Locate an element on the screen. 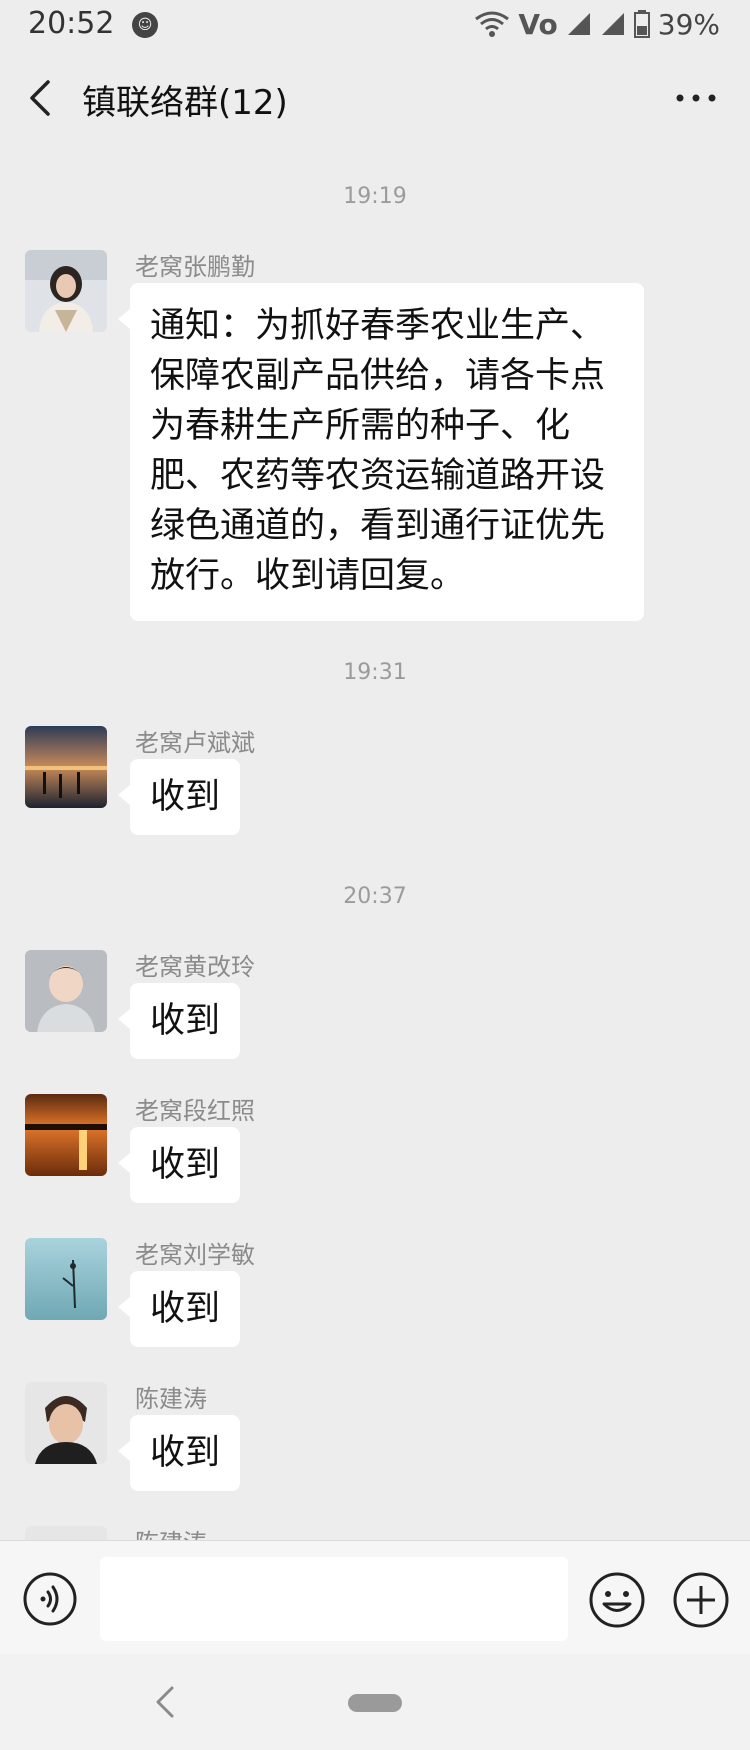 The height and width of the screenshot is (1750, 750). sender-name: 老窝卢斌斌 is located at coordinates (195, 743).